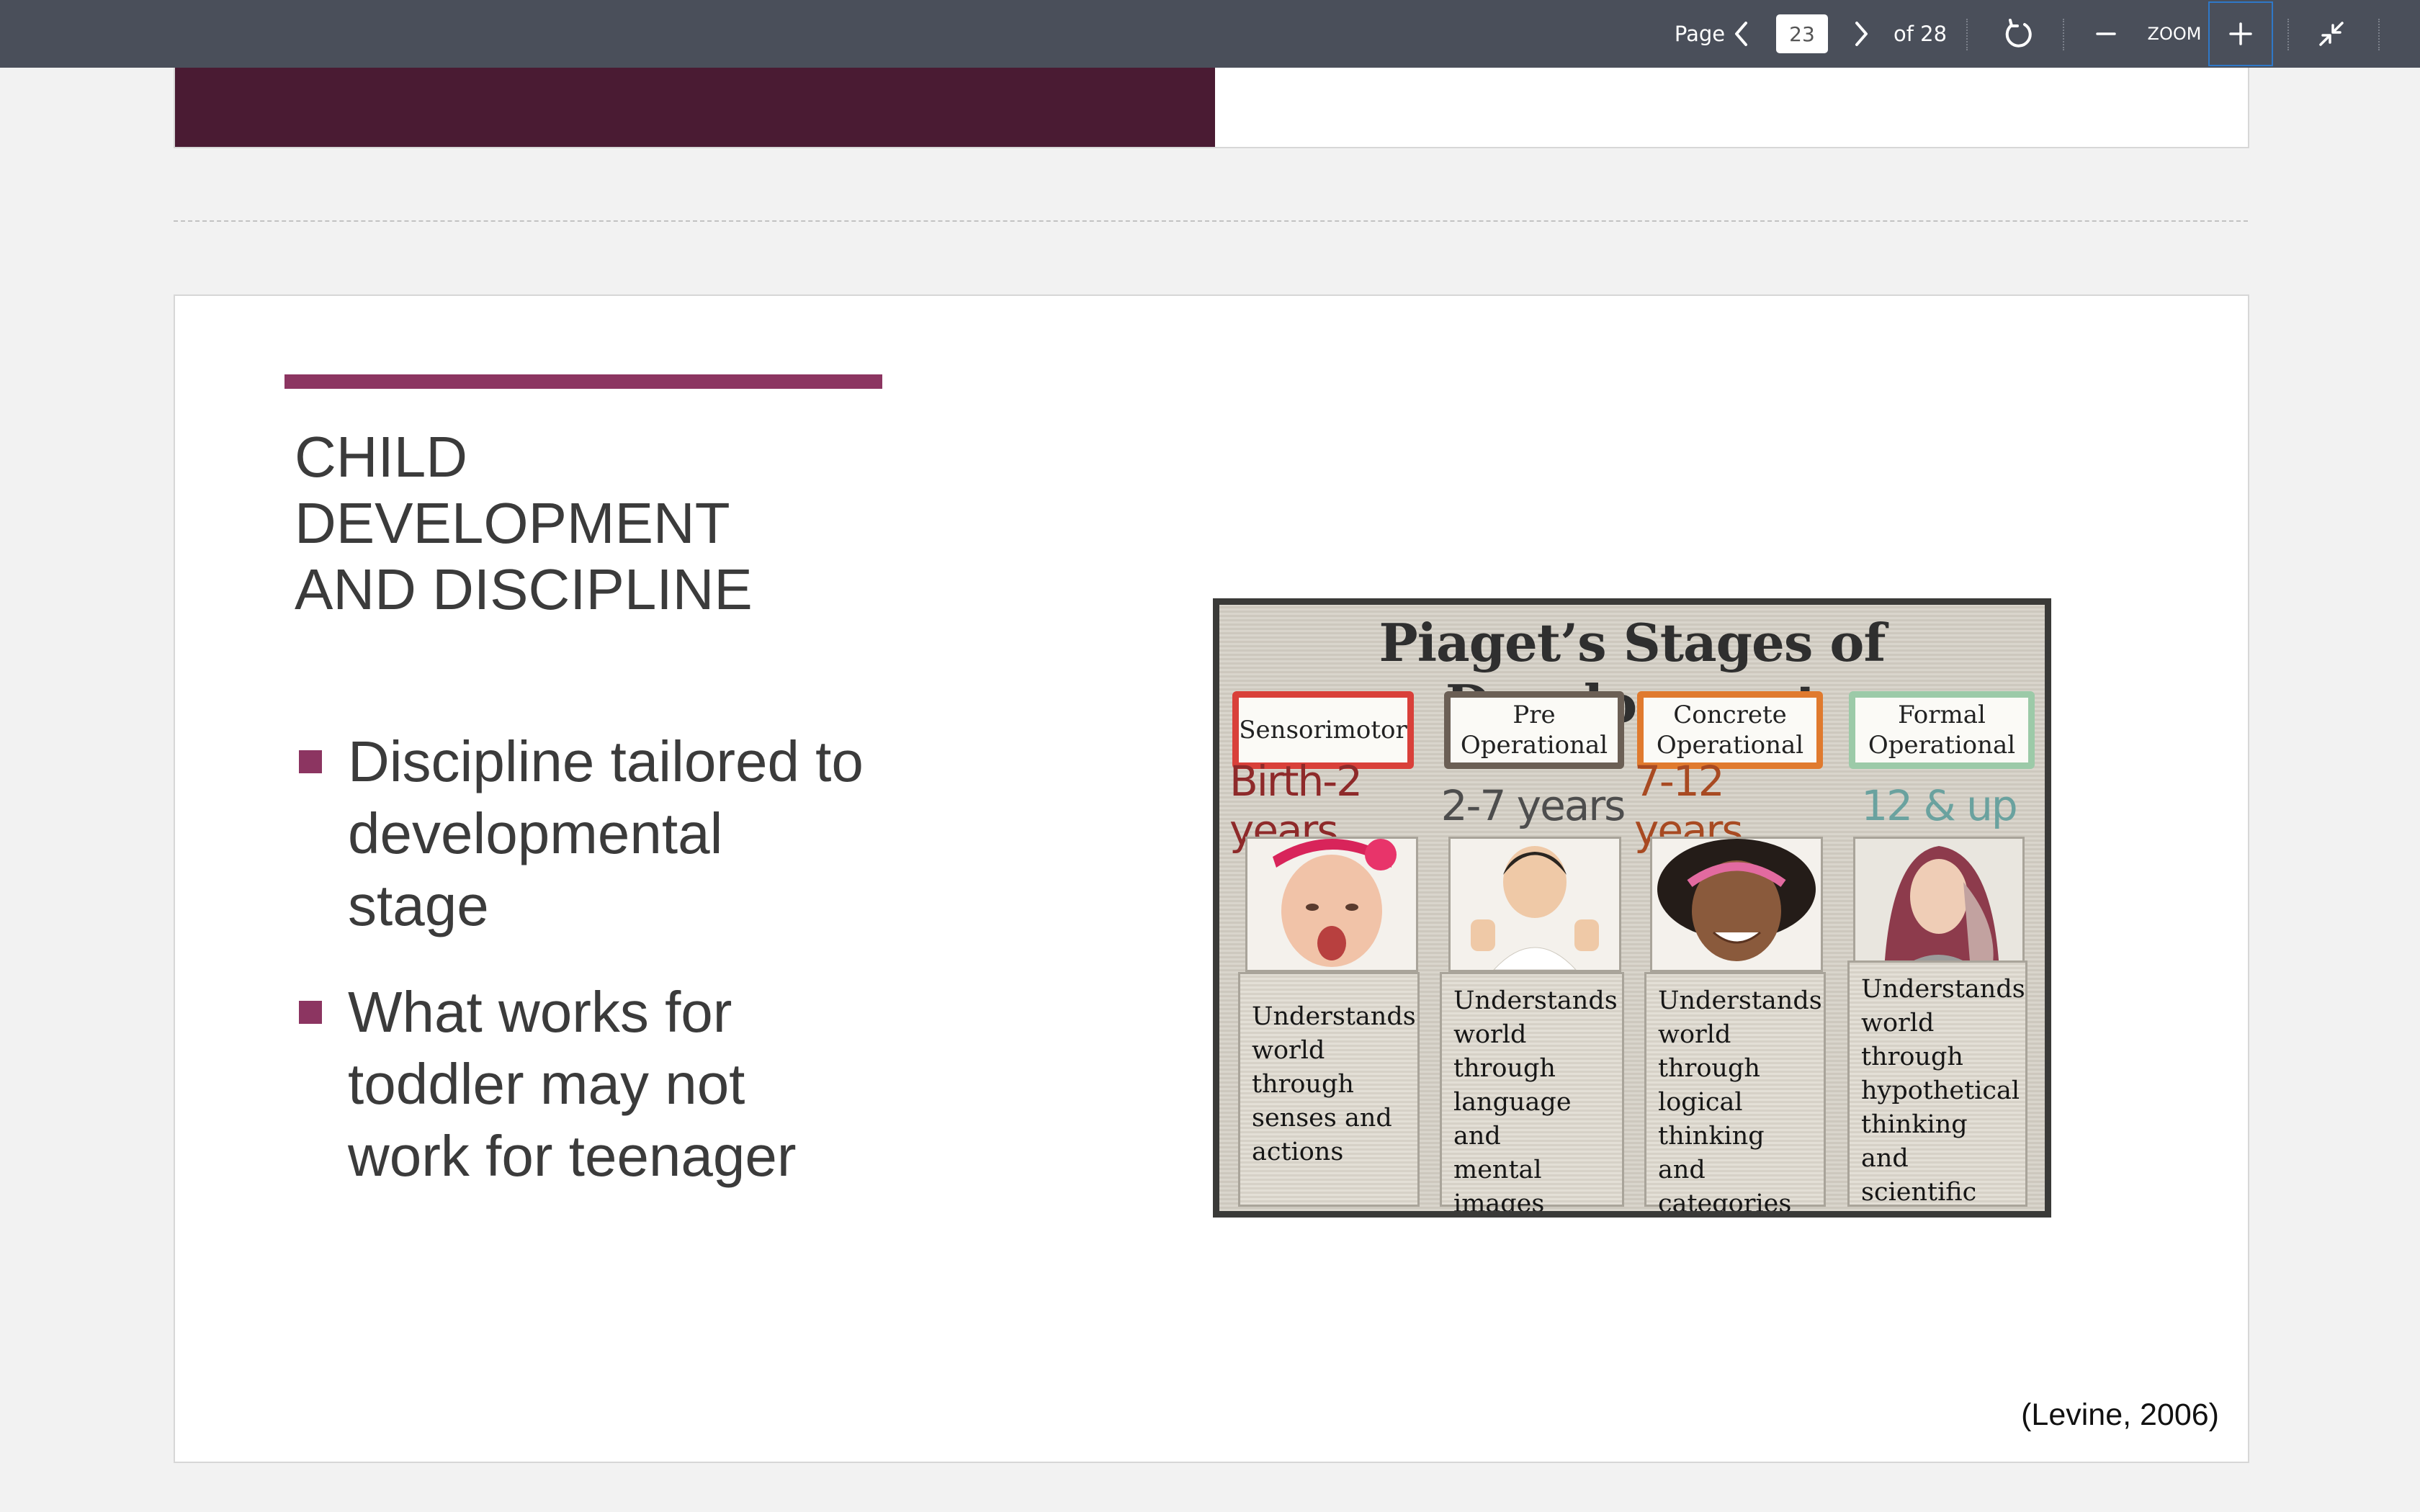  I want to click on viewer-toolbar: Page of 28 ZOOM, so click(1210, 34).